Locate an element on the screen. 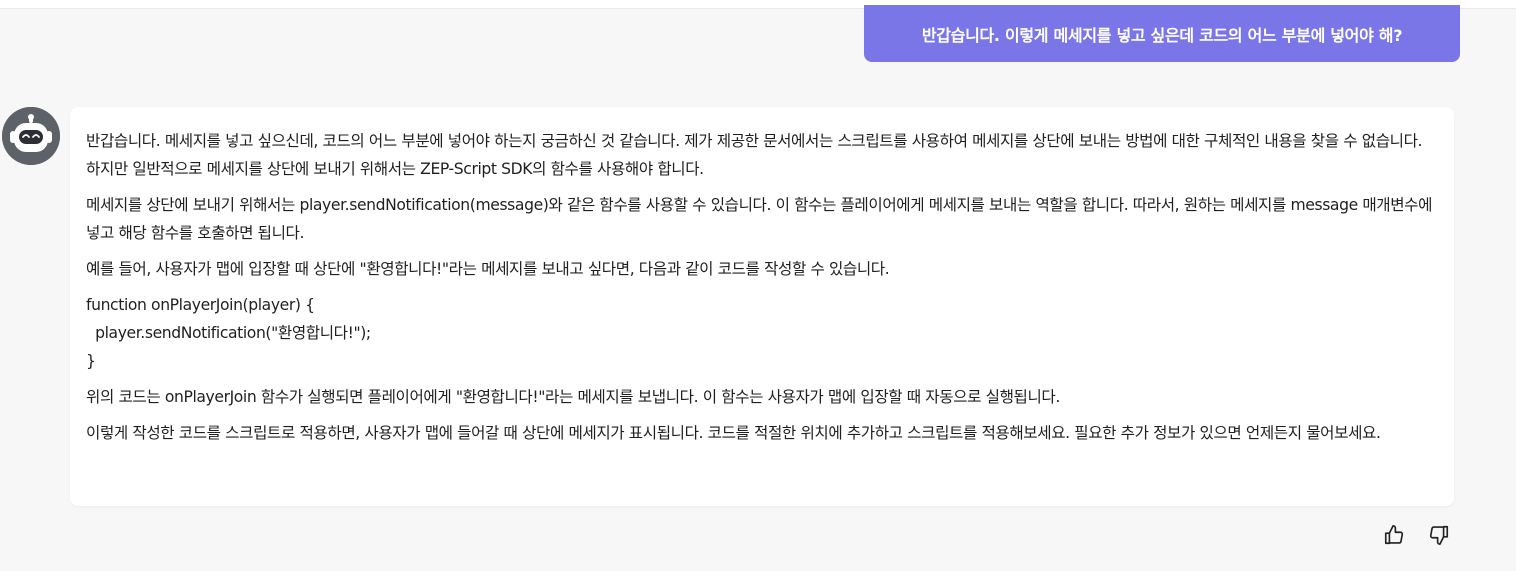  dislike-button is located at coordinates (1439, 535).